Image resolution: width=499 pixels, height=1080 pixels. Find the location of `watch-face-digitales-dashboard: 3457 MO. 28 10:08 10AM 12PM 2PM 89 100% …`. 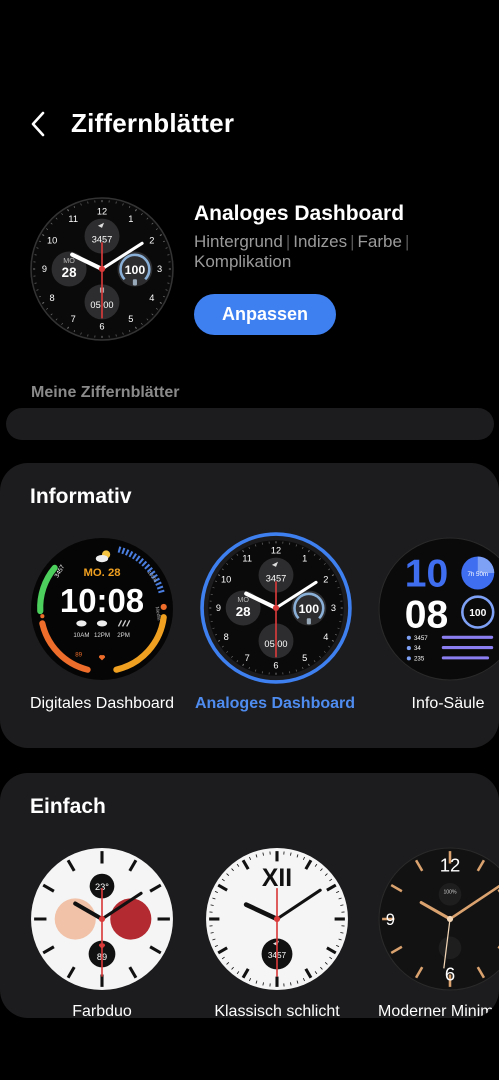

watch-face-digitales-dashboard: 3457 MO. 28 10:08 10AM 12PM 2PM 89 100% … is located at coordinates (102, 609).